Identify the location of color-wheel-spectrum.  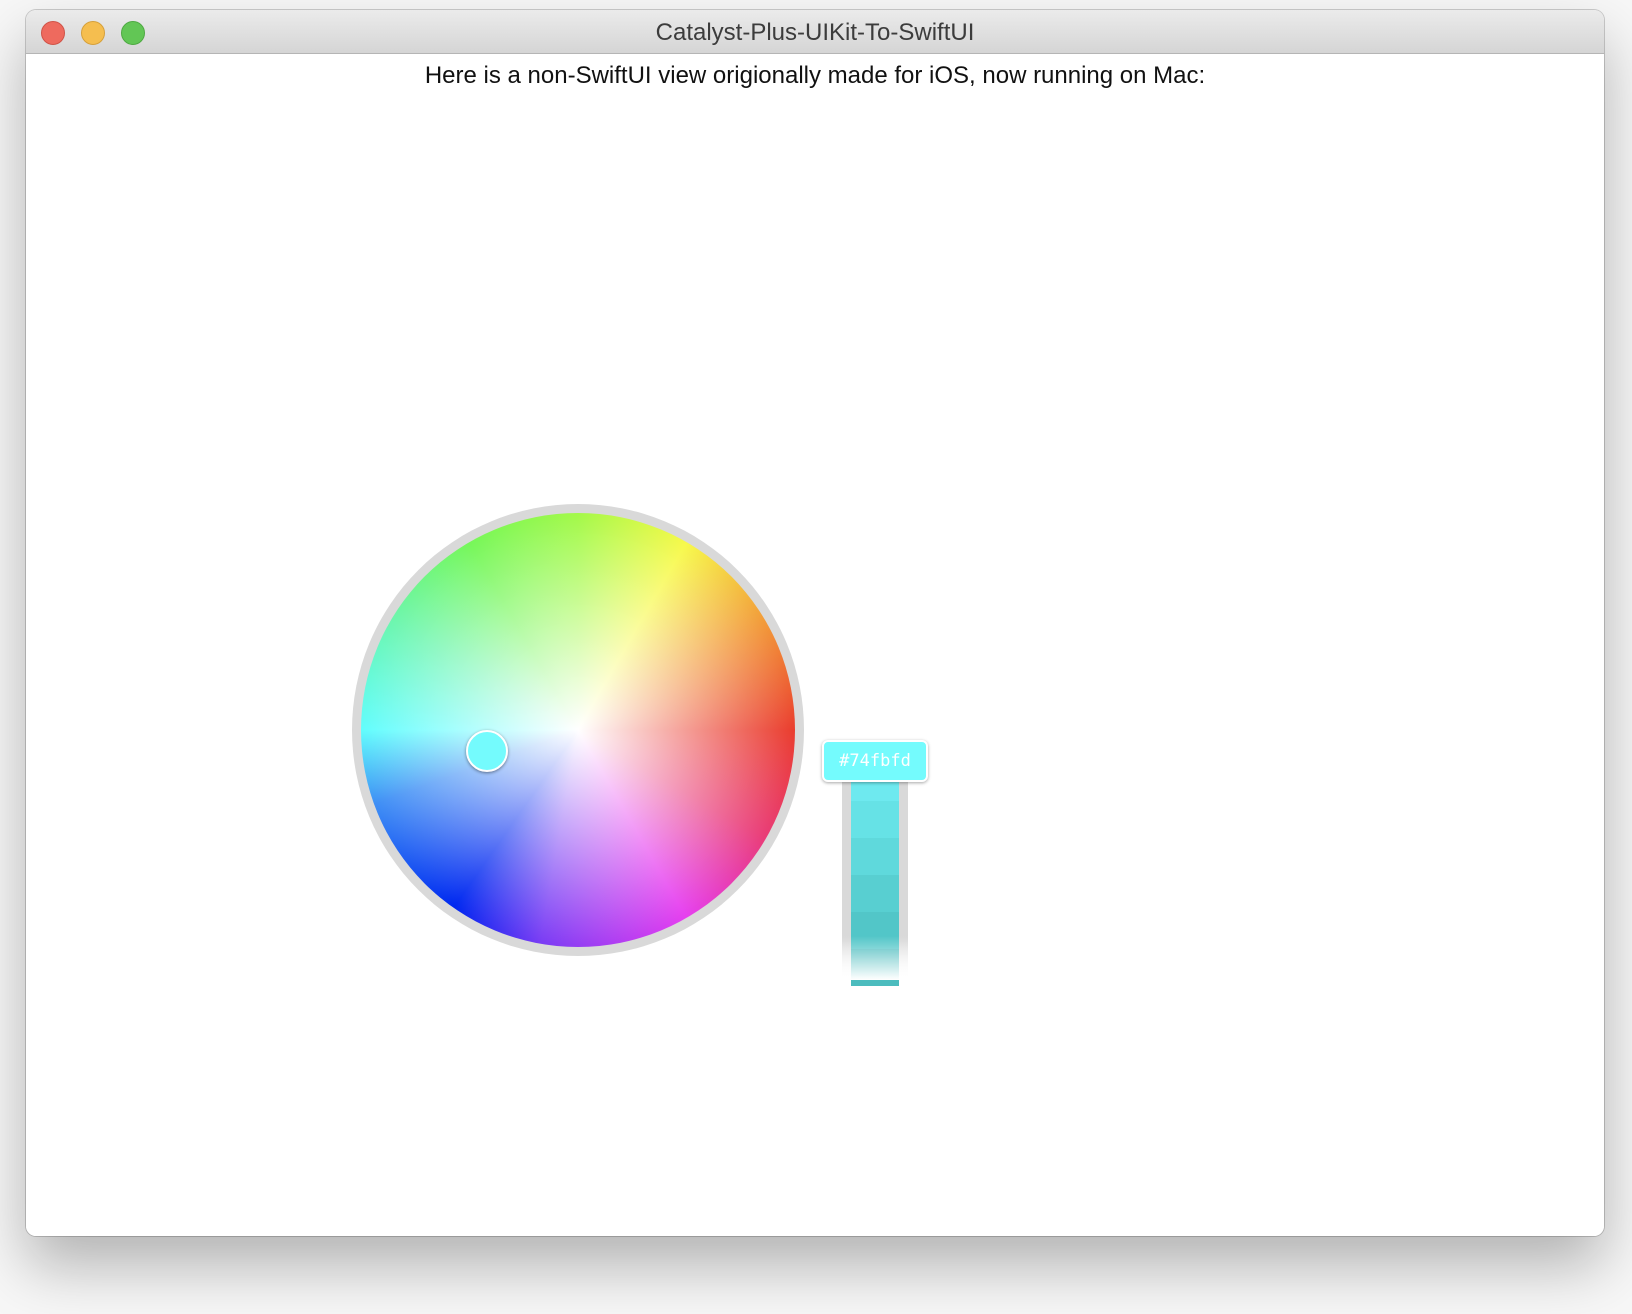
(578, 730).